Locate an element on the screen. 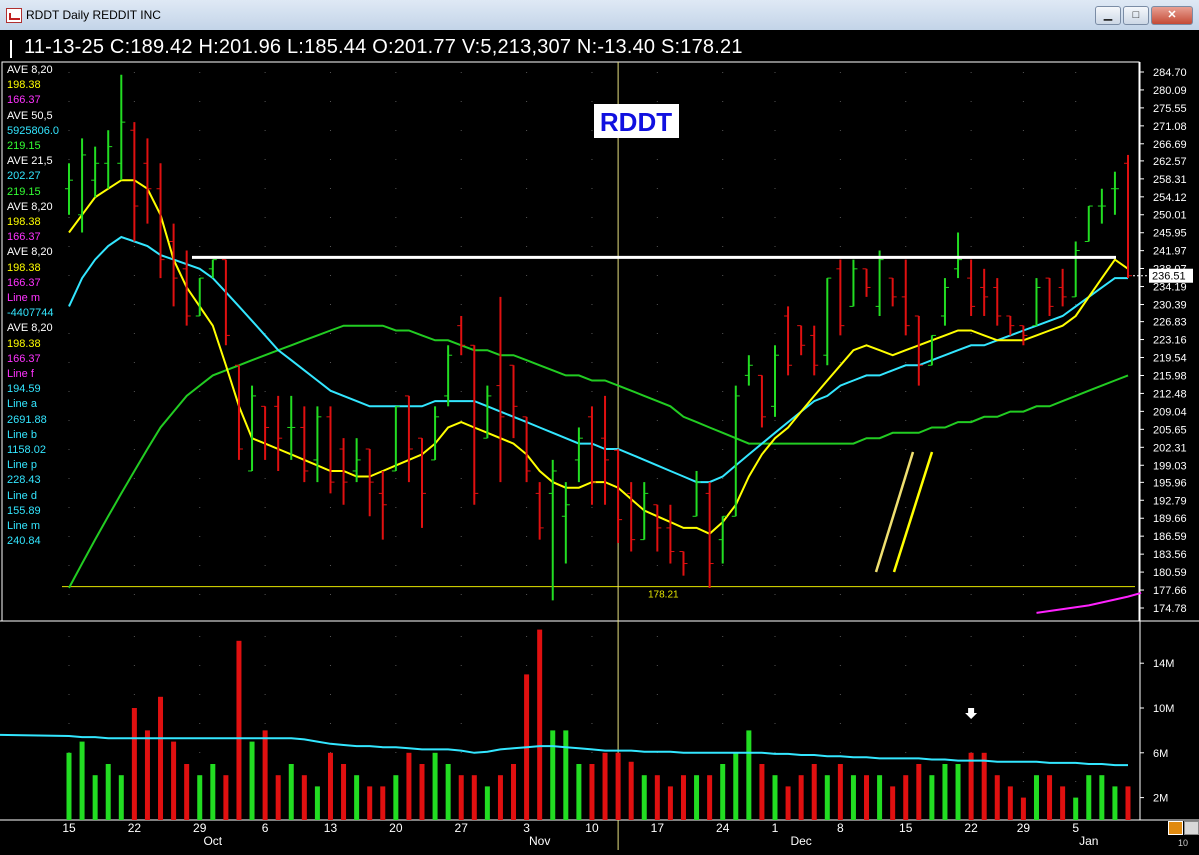 This screenshot has width=1199, height=855. annotation-stroke is located at coordinates (894, 512).